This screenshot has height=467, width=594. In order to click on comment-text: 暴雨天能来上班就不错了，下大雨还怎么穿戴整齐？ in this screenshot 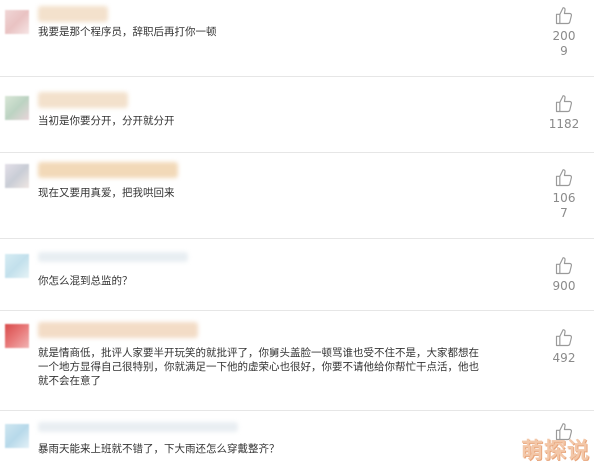, I will do `click(159, 449)`.